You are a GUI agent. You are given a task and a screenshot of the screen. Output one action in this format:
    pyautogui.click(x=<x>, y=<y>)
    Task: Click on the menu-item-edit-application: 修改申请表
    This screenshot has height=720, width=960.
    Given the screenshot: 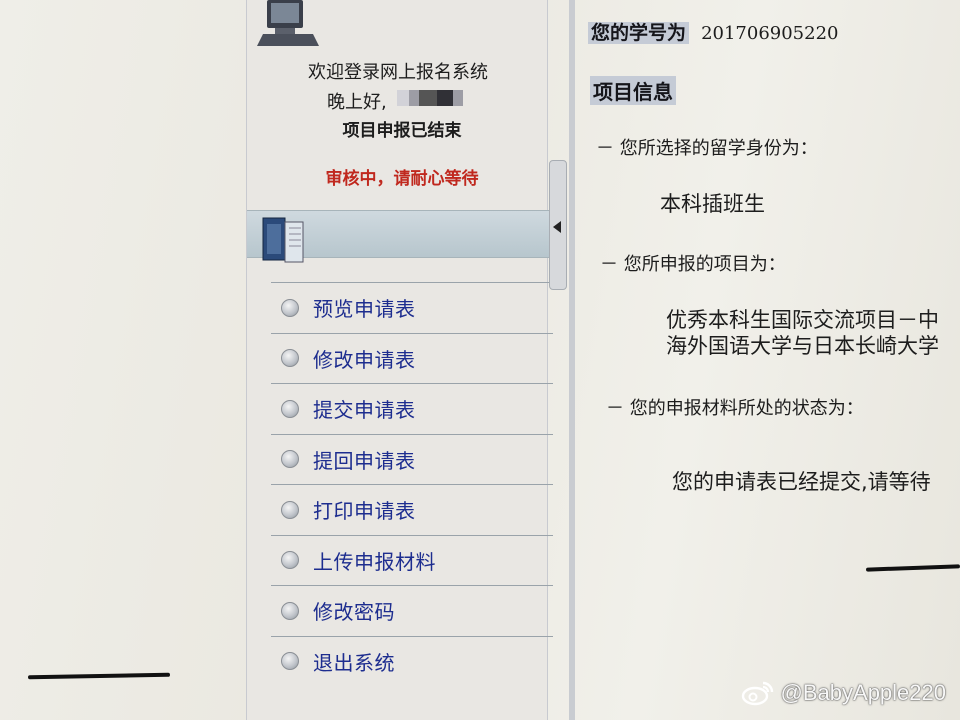 What is the action you would take?
    pyautogui.click(x=412, y=358)
    